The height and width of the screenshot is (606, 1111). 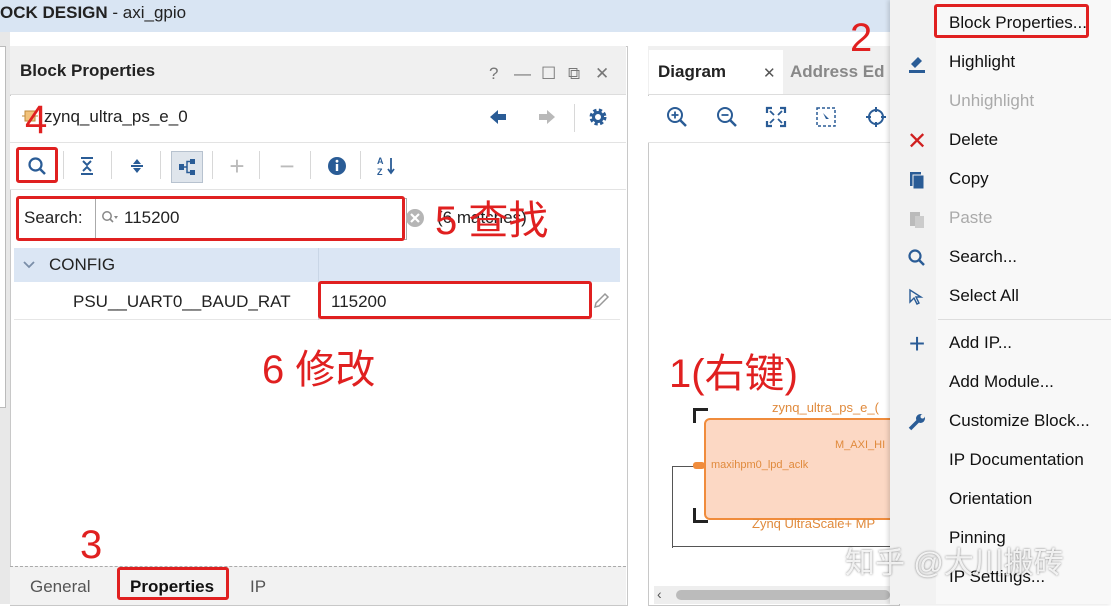 What do you see at coordinates (1016, 460) in the screenshot?
I see `menu-item-ip-documentation: IP Documentation` at bounding box center [1016, 460].